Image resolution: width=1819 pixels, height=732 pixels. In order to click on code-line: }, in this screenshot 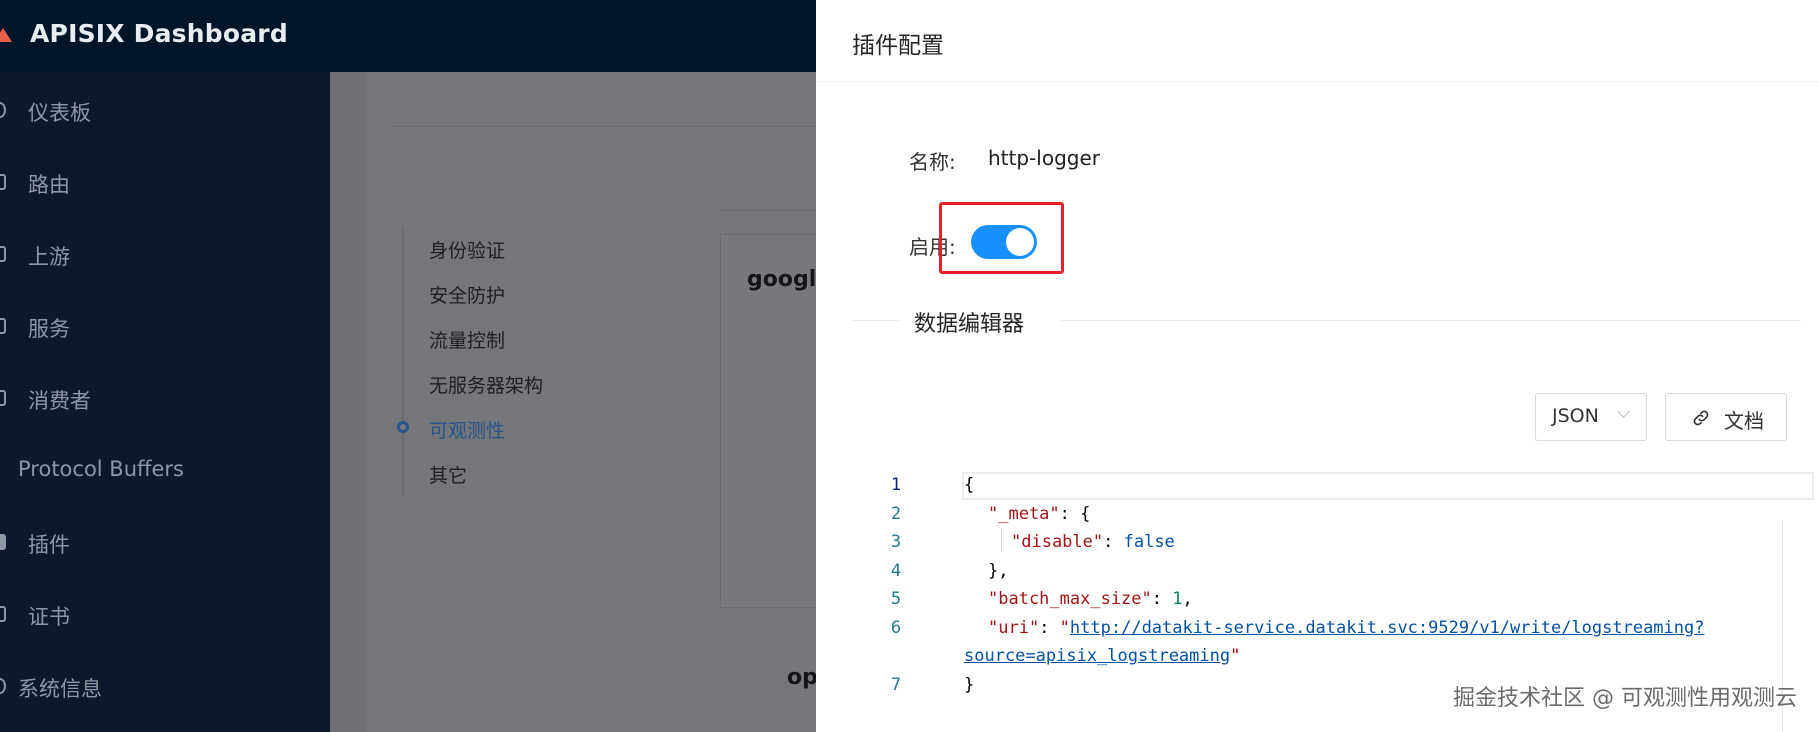, I will do `click(998, 571)`.